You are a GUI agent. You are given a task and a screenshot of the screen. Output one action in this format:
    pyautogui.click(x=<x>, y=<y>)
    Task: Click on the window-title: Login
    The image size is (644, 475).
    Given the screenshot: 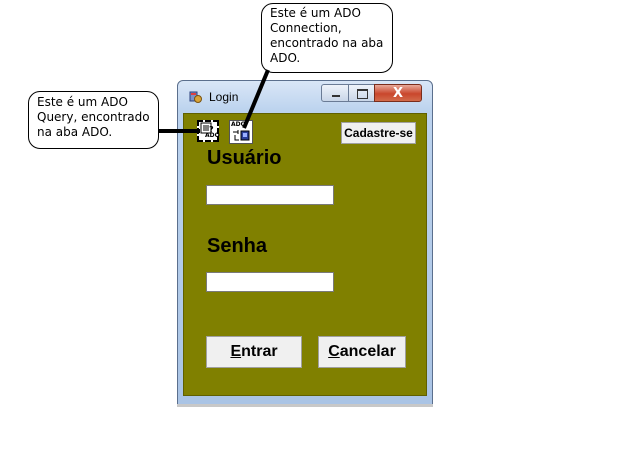 What is the action you would take?
    pyautogui.click(x=224, y=97)
    